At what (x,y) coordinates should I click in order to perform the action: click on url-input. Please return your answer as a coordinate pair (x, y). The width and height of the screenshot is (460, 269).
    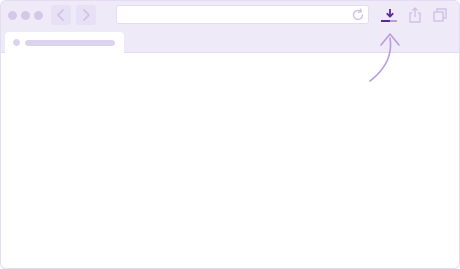
    Looking at the image, I should click on (233, 14).